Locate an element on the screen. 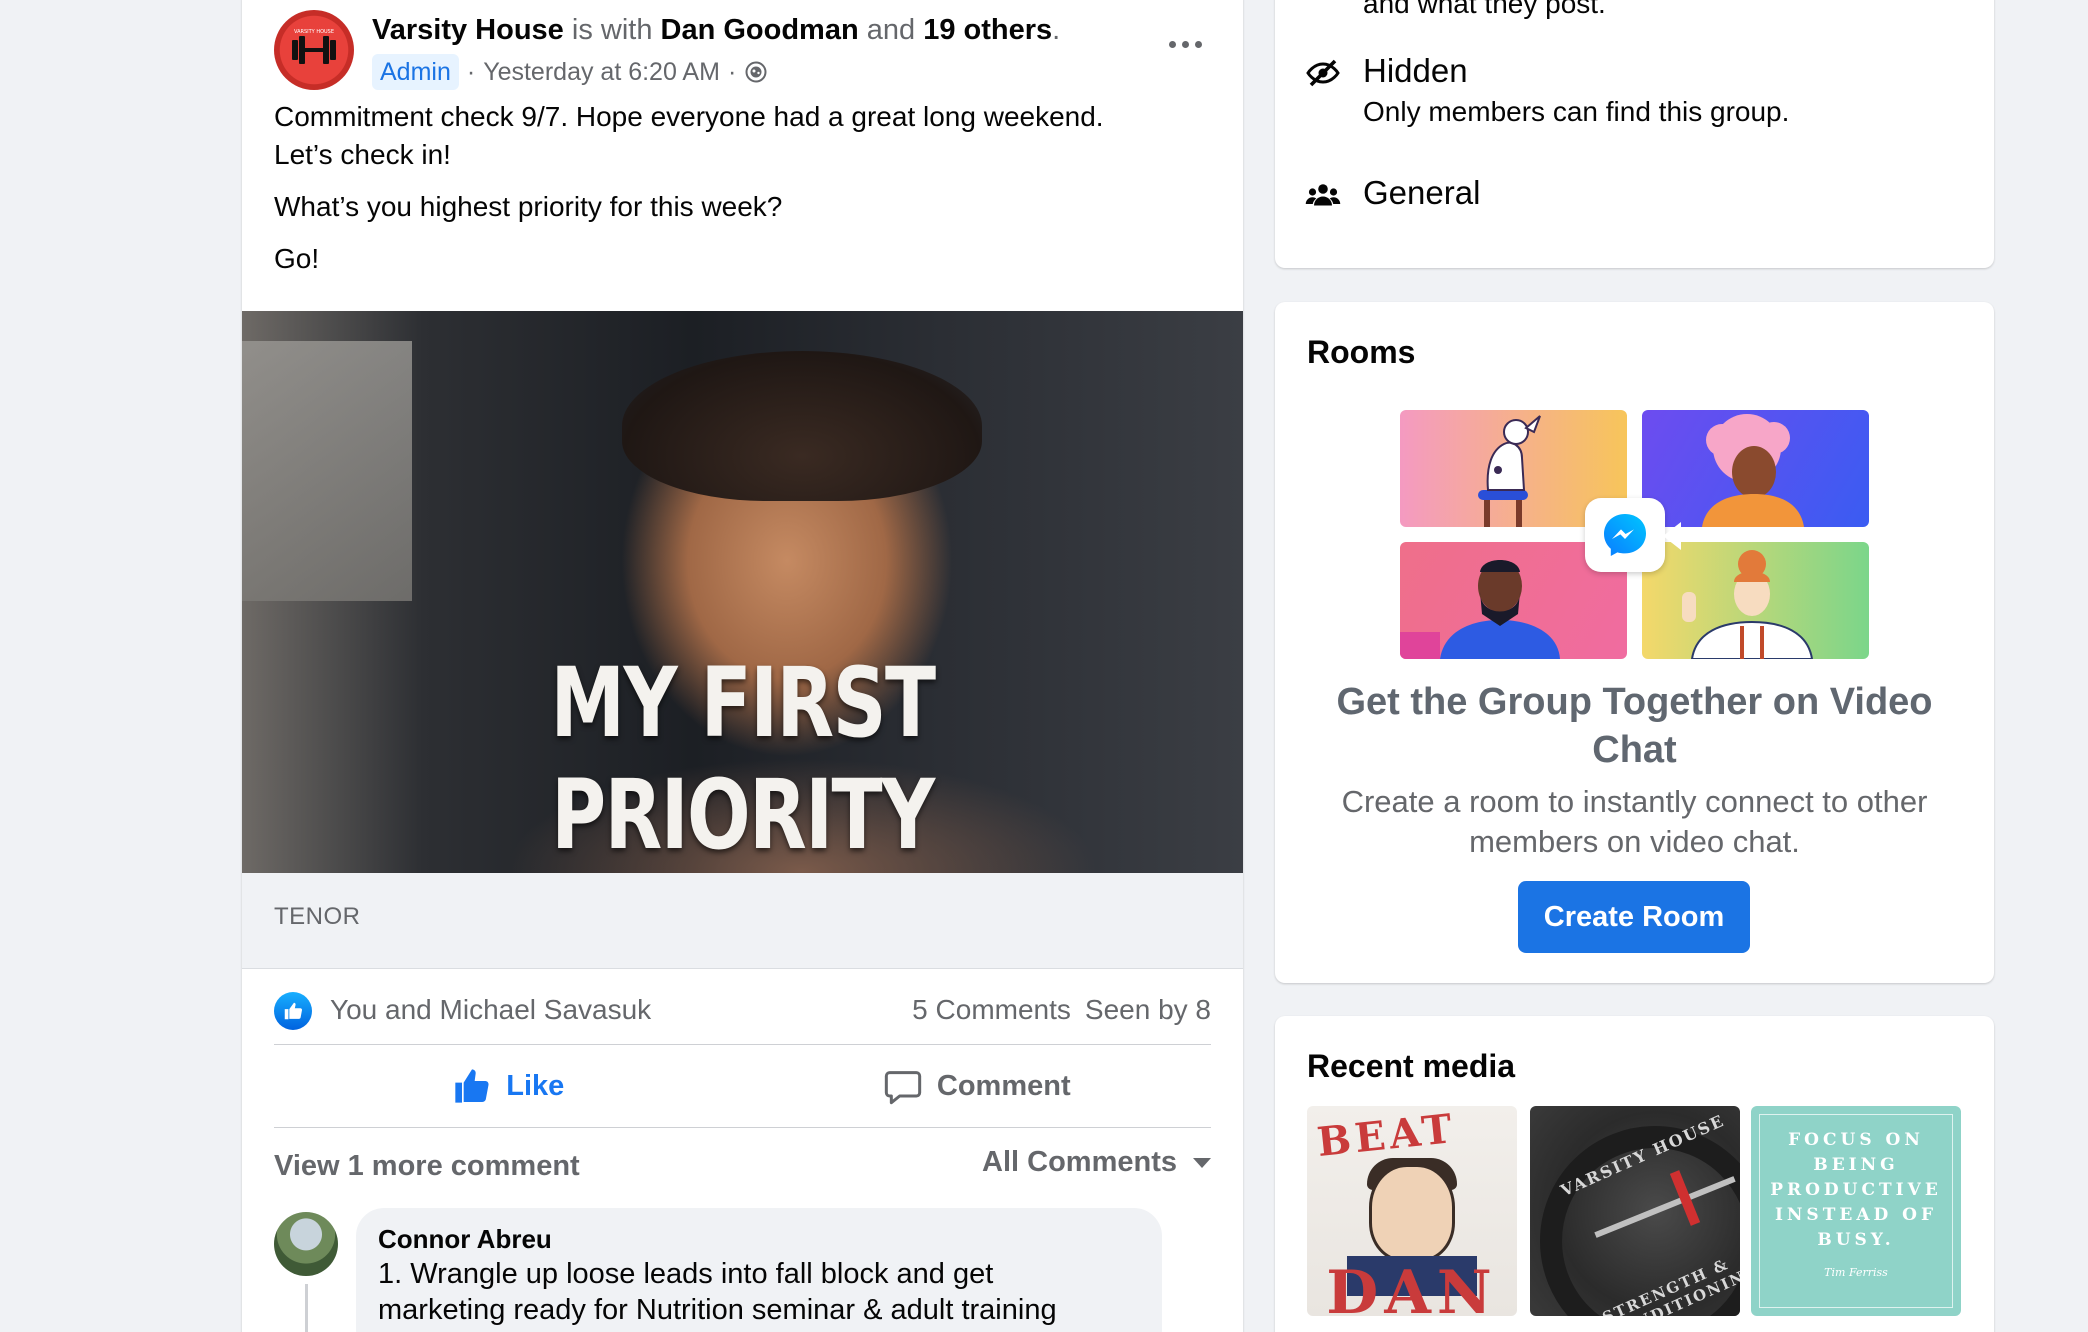 The image size is (2088, 1332). engagement-counts: 5 Comments Seen by 8 is located at coordinates (1061, 1010).